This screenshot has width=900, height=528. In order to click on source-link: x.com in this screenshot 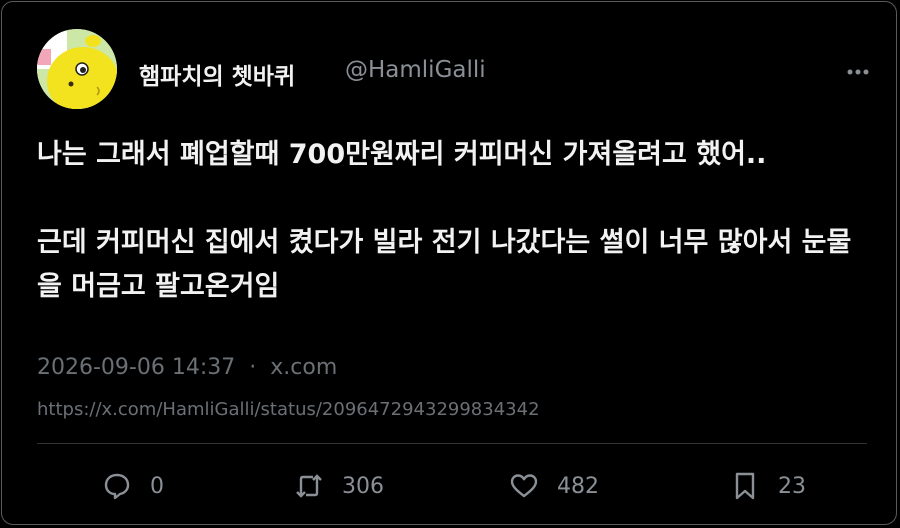, I will do `click(303, 367)`.